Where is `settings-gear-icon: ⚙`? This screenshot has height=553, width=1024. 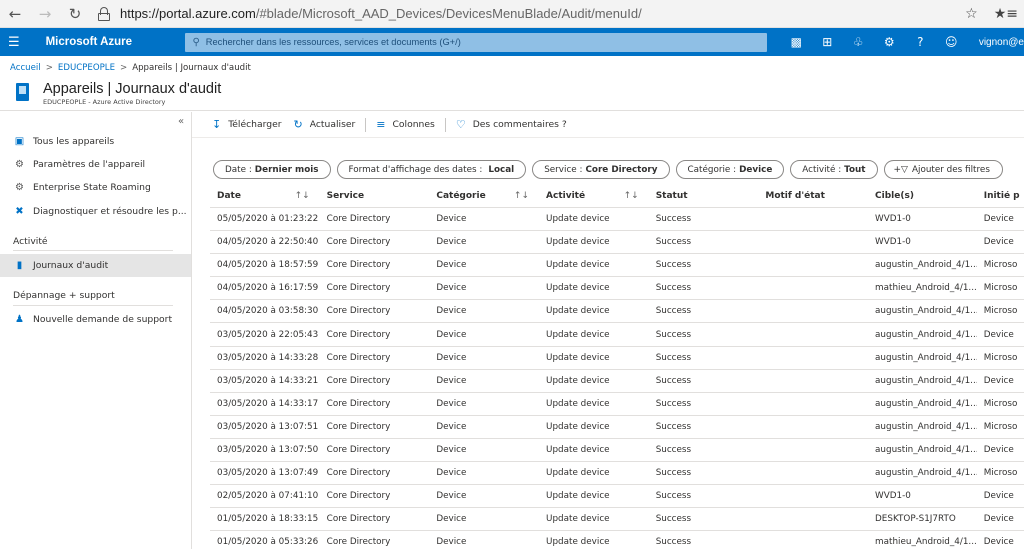 settings-gear-icon: ⚙ is located at coordinates (889, 42).